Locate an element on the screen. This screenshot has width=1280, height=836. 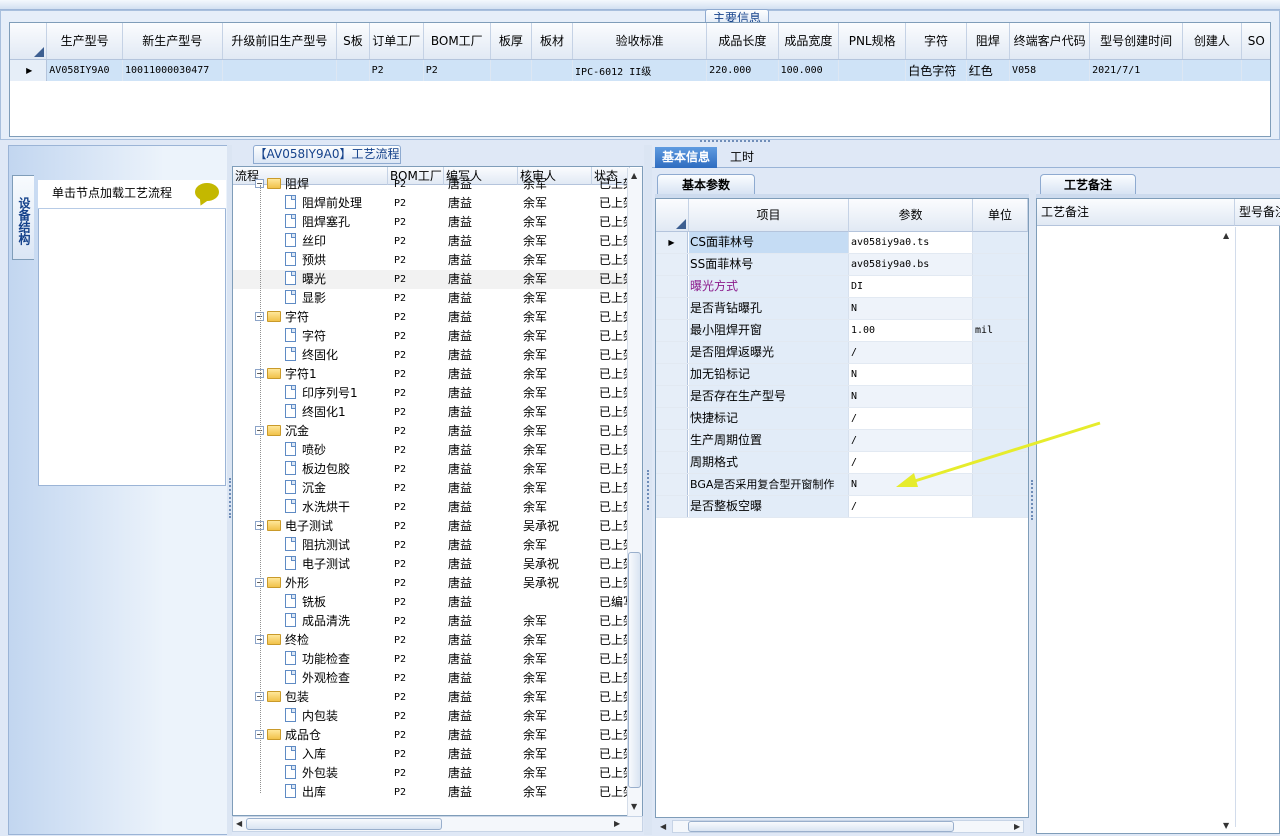
table-cell: IPC-6012 II级 is located at coordinates (640, 70).